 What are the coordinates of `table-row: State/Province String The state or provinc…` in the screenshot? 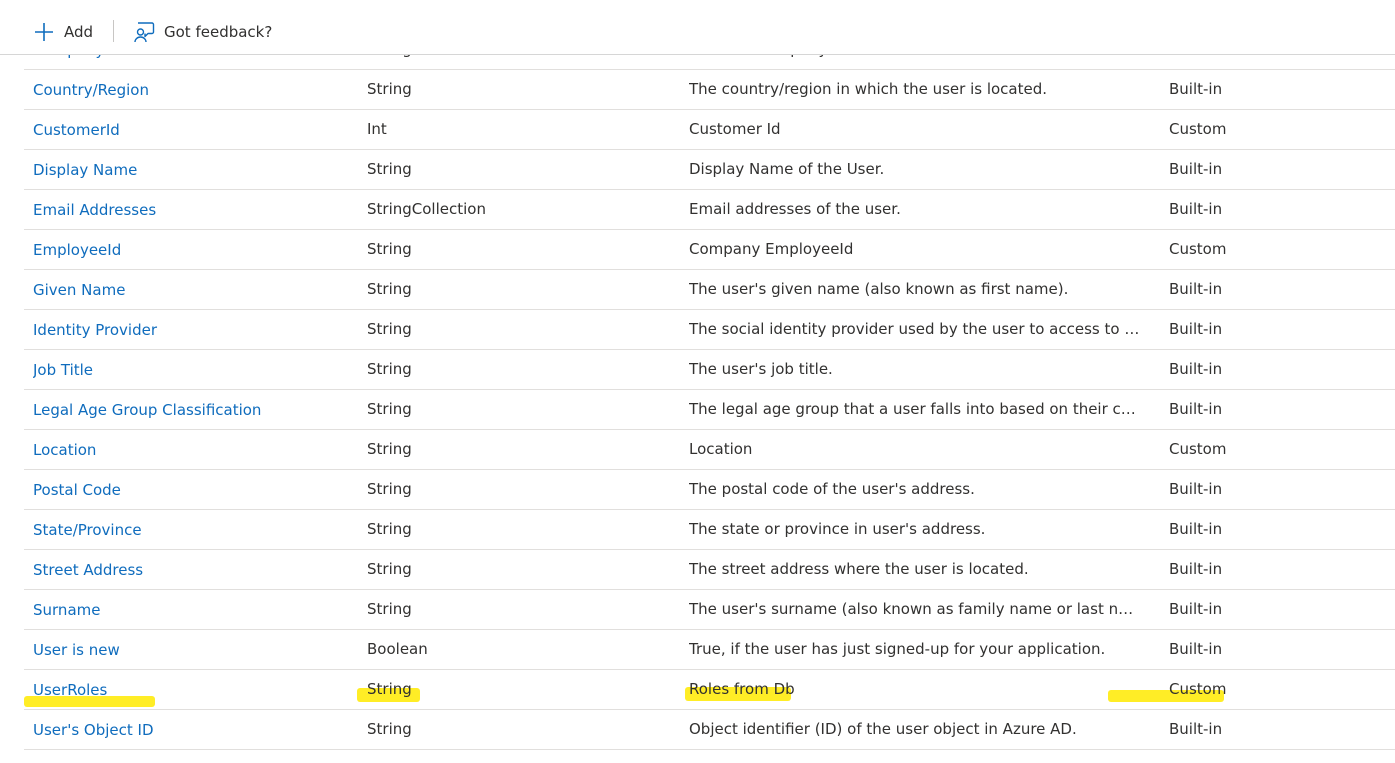 It's located at (709, 530).